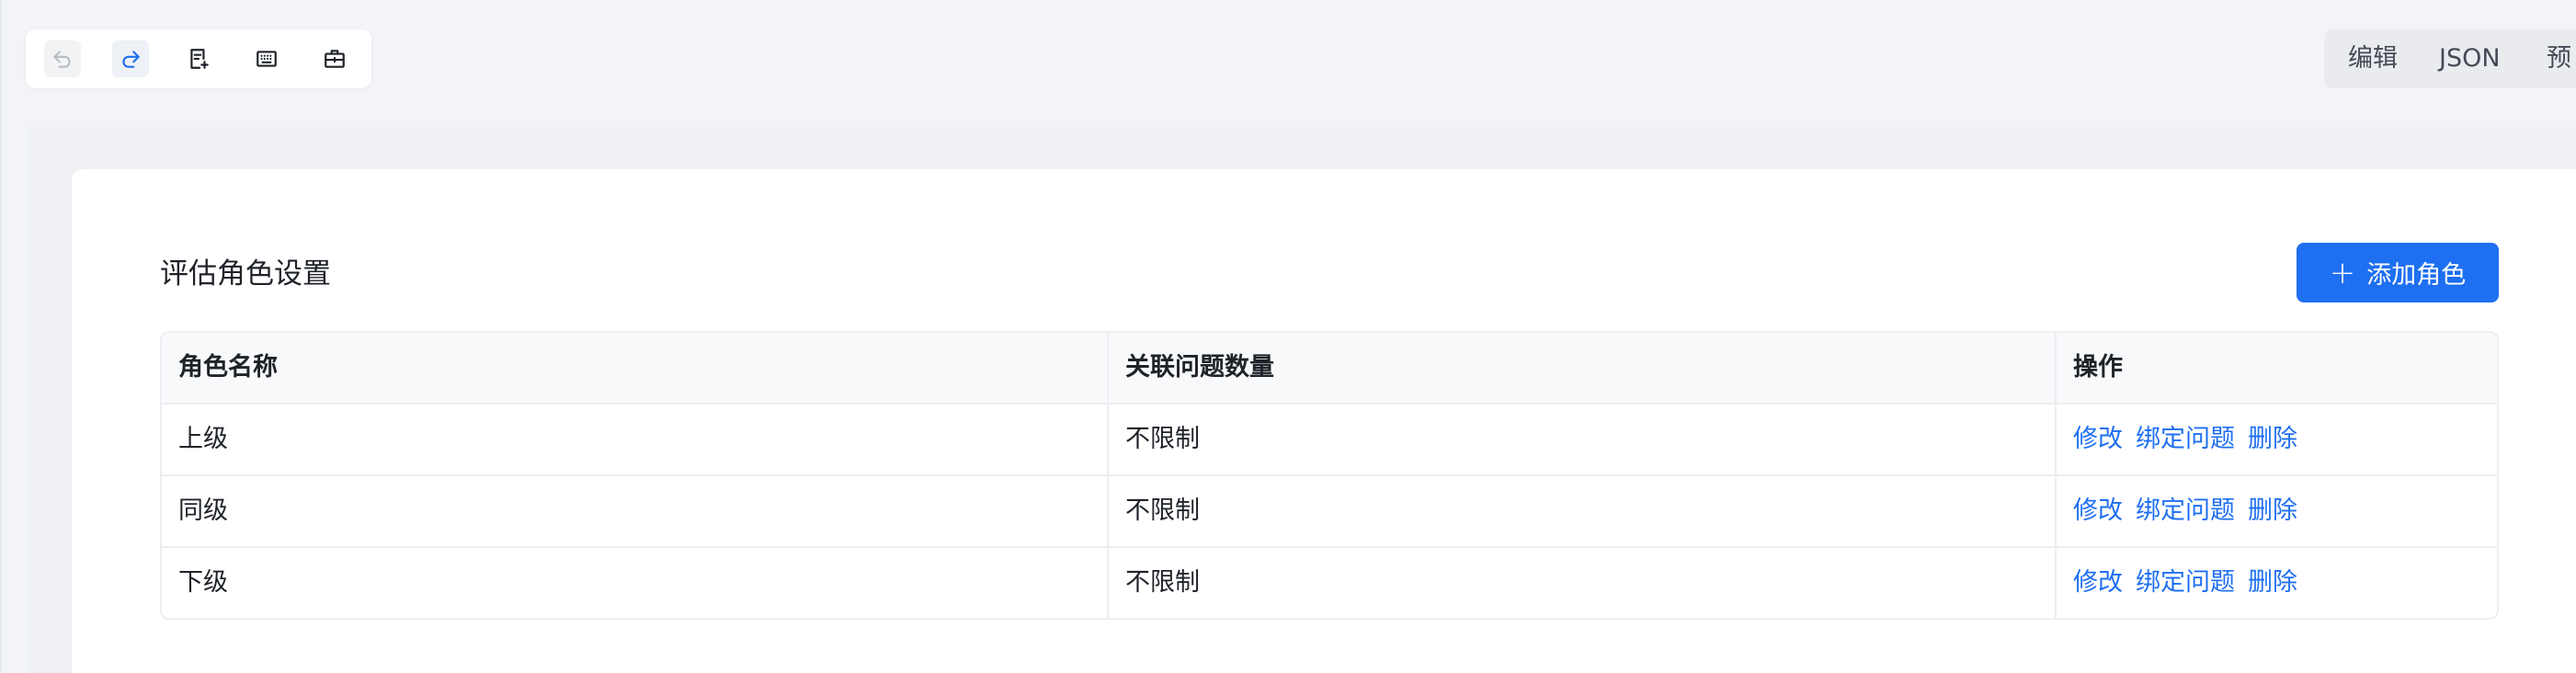 The image size is (2576, 673). I want to click on header-role-name: 角色名称, so click(635, 368).